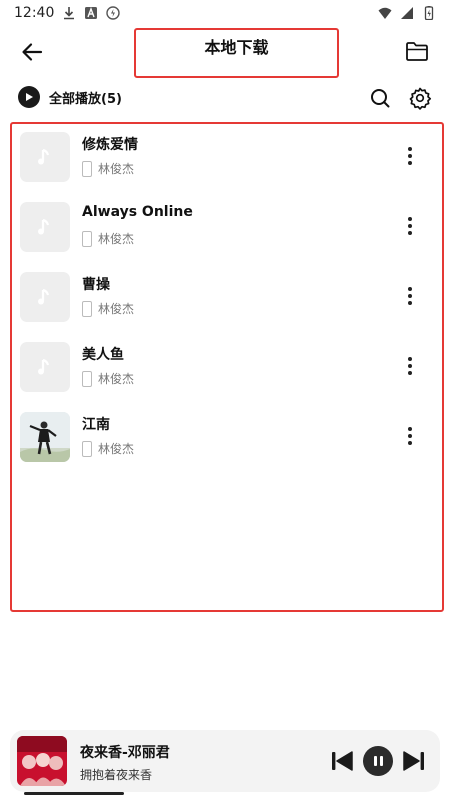  What do you see at coordinates (69, 13) in the screenshot?
I see `download-icon` at bounding box center [69, 13].